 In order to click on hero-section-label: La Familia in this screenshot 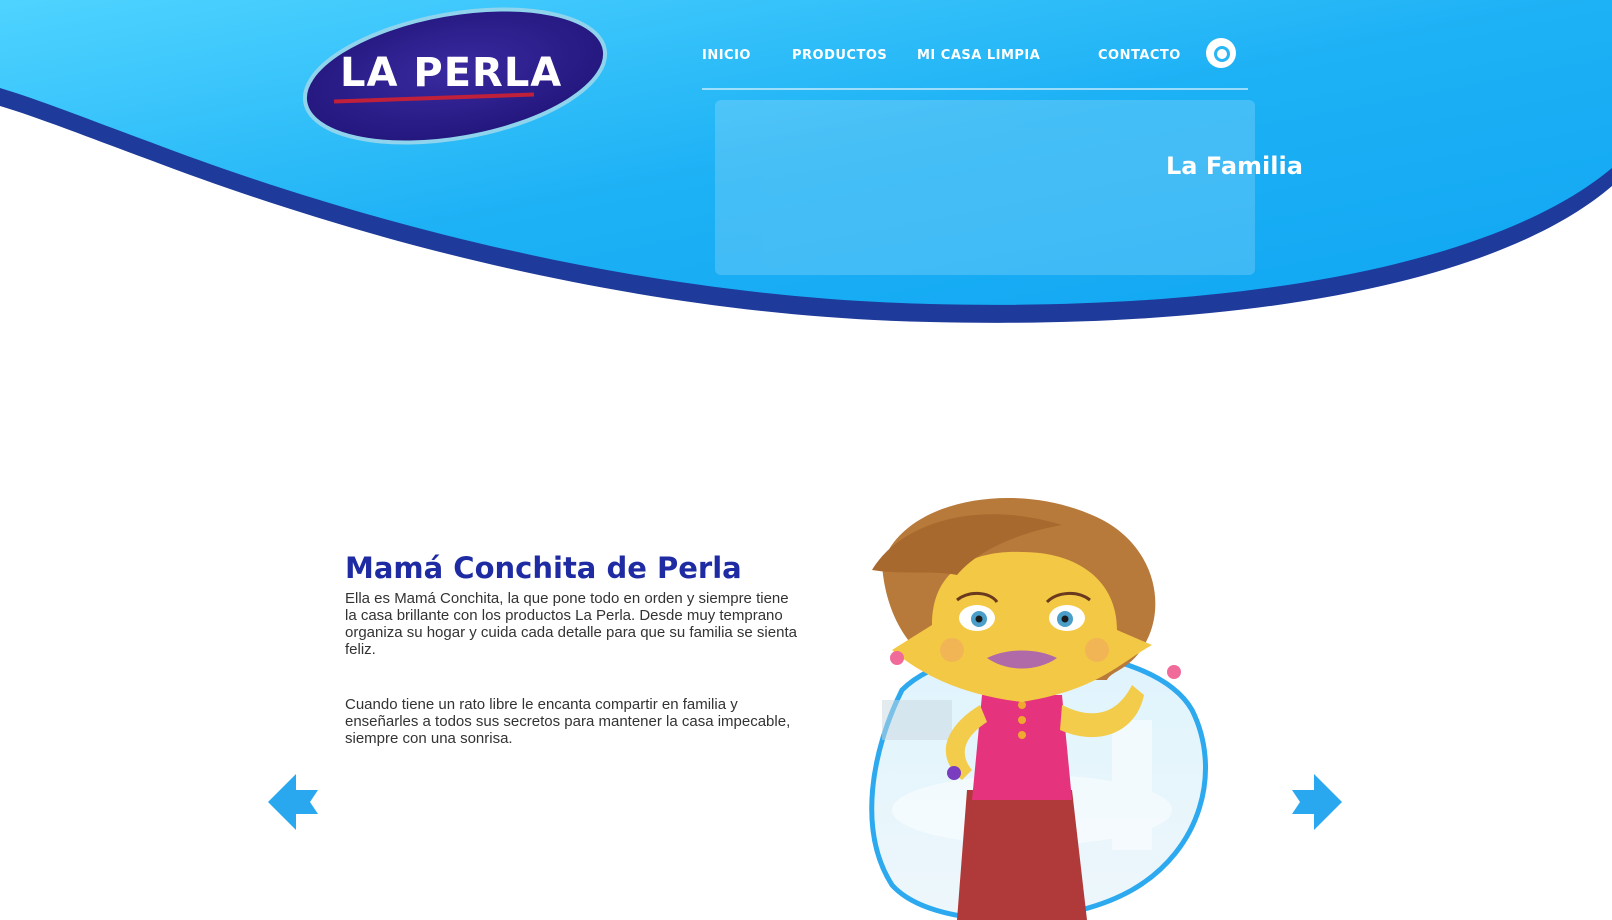, I will do `click(1234, 166)`.